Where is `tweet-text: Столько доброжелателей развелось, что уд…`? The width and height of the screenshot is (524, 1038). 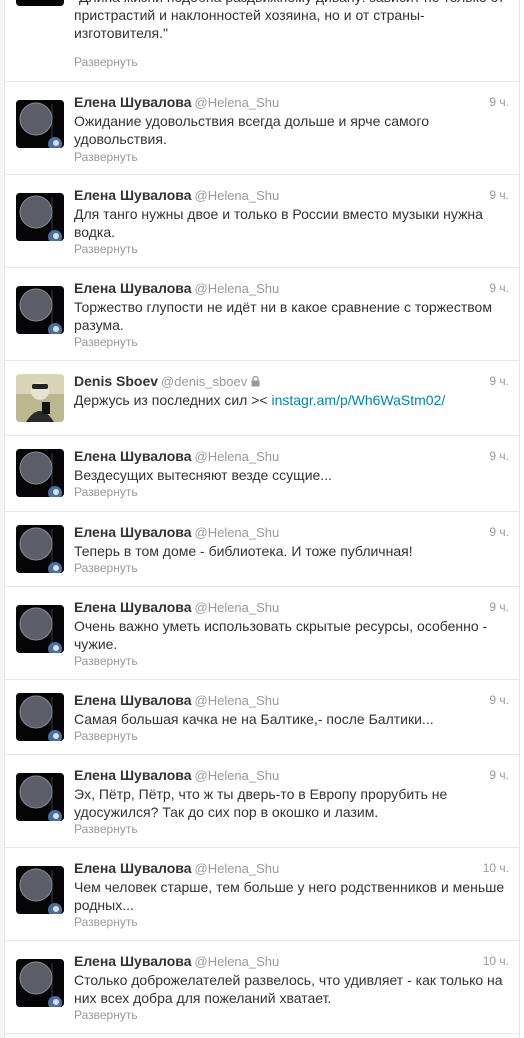 tweet-text: Столько доброжелателей развелось, что уд… is located at coordinates (288, 989).